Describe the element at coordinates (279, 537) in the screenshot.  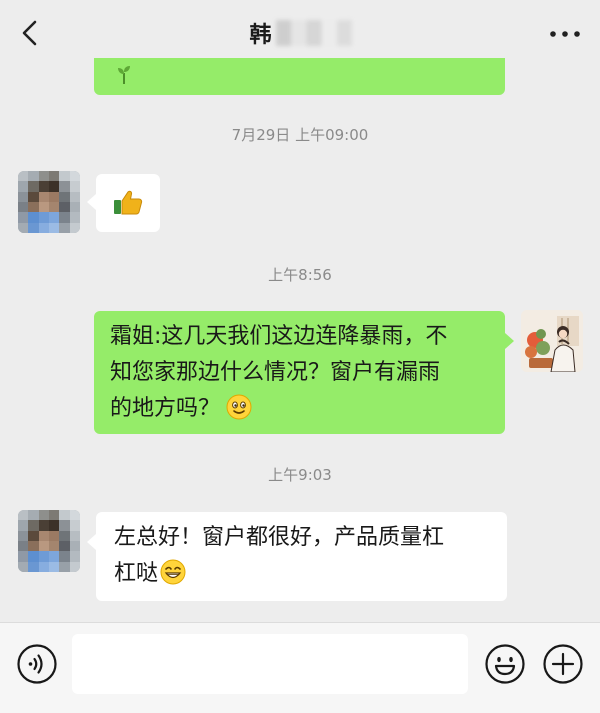
I see `message-line: 左总好！窗户都很好，产品质量杠` at that location.